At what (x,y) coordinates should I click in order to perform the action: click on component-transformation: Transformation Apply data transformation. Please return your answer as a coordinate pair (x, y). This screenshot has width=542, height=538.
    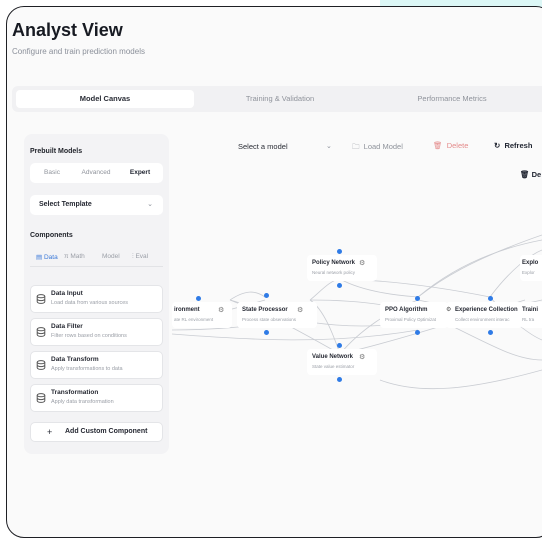
    Looking at the image, I should click on (96, 398).